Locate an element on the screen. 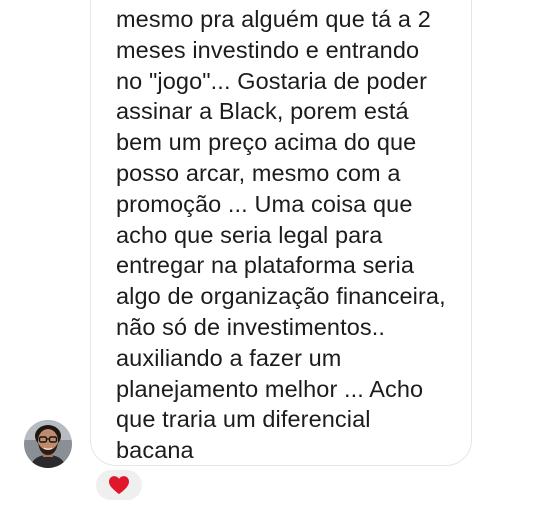 The image size is (540, 519). avatar-photo-icon is located at coordinates (48, 444).